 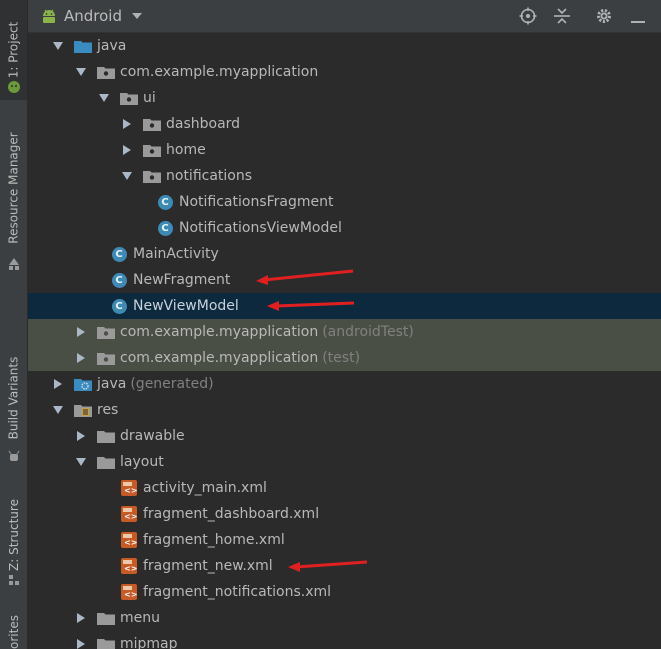 What do you see at coordinates (344, 124) in the screenshot?
I see `tree-node-dashboard: dashboard` at bounding box center [344, 124].